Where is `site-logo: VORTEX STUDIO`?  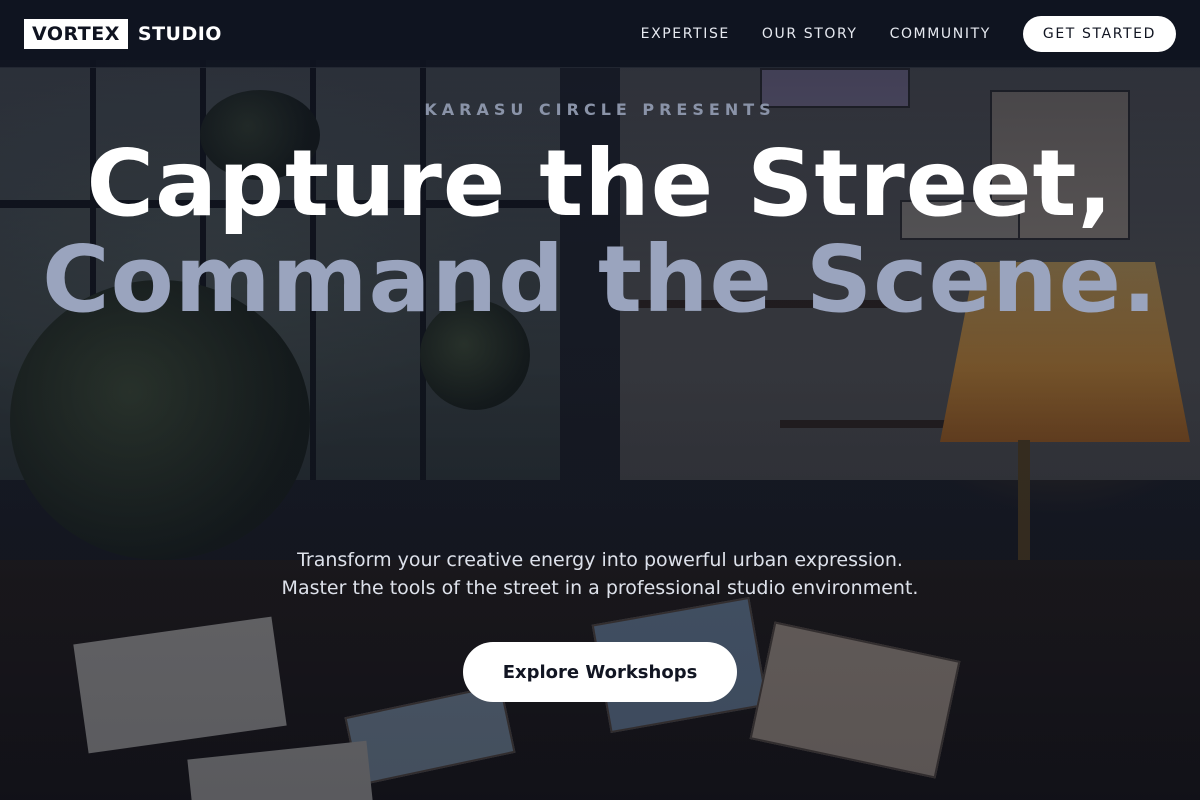 site-logo: VORTEX STUDIO is located at coordinates (123, 33).